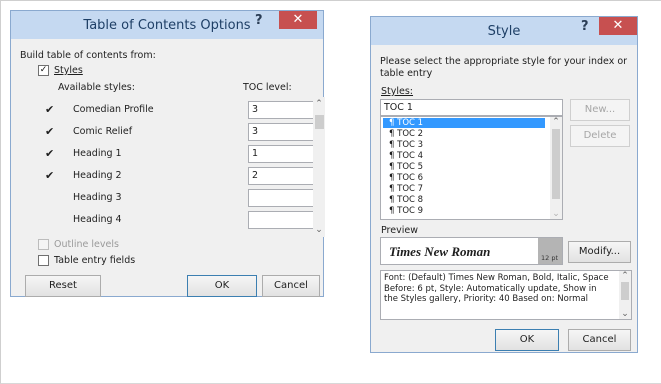  What do you see at coordinates (179, 133) in the screenshot?
I see `style-row: ✔ Comic Relief 3` at bounding box center [179, 133].